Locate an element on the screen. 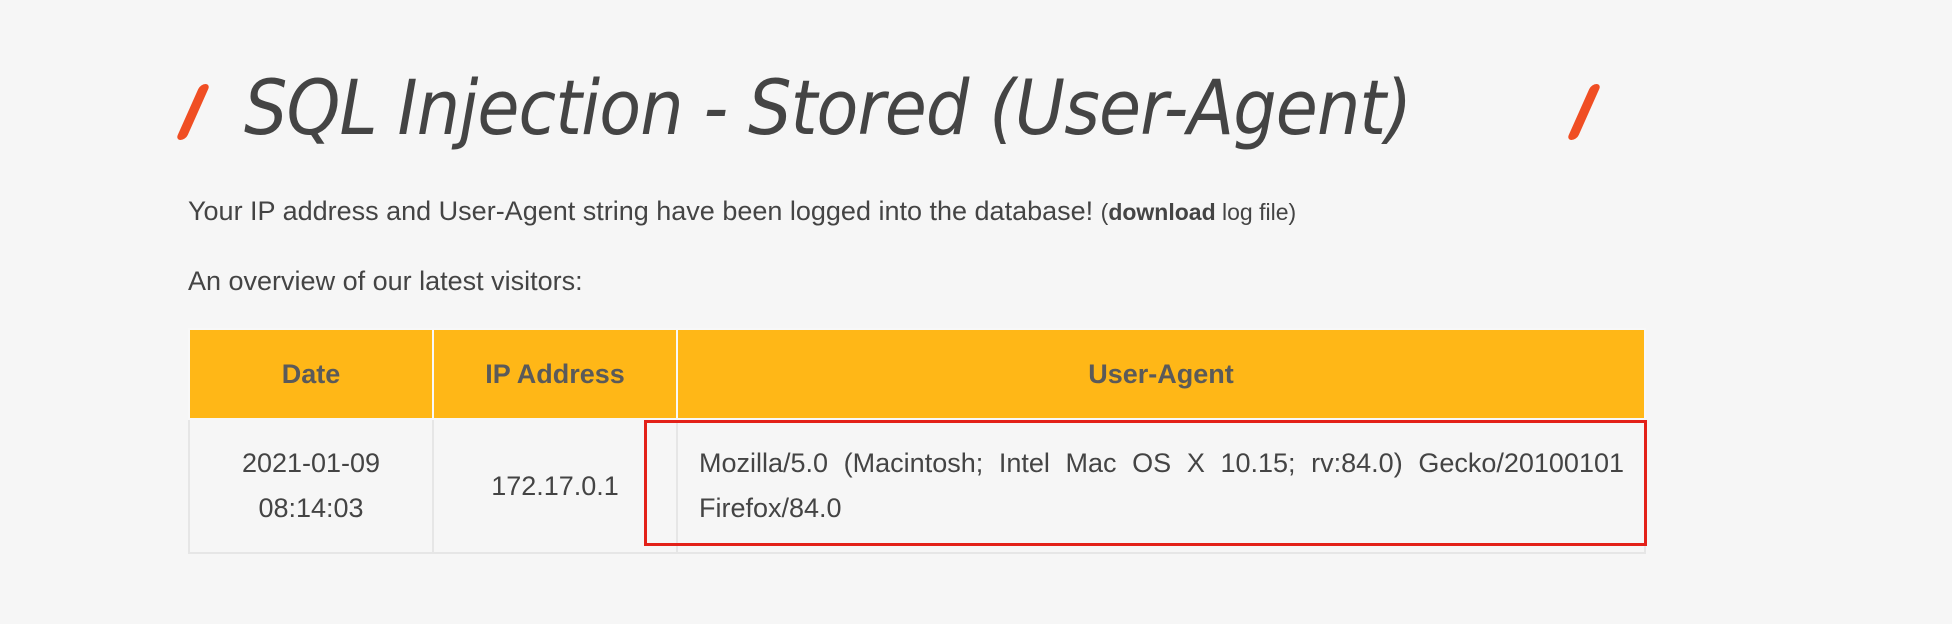 The height and width of the screenshot is (624, 1952). cell-ip-address: 172.17.0.1 is located at coordinates (555, 486).